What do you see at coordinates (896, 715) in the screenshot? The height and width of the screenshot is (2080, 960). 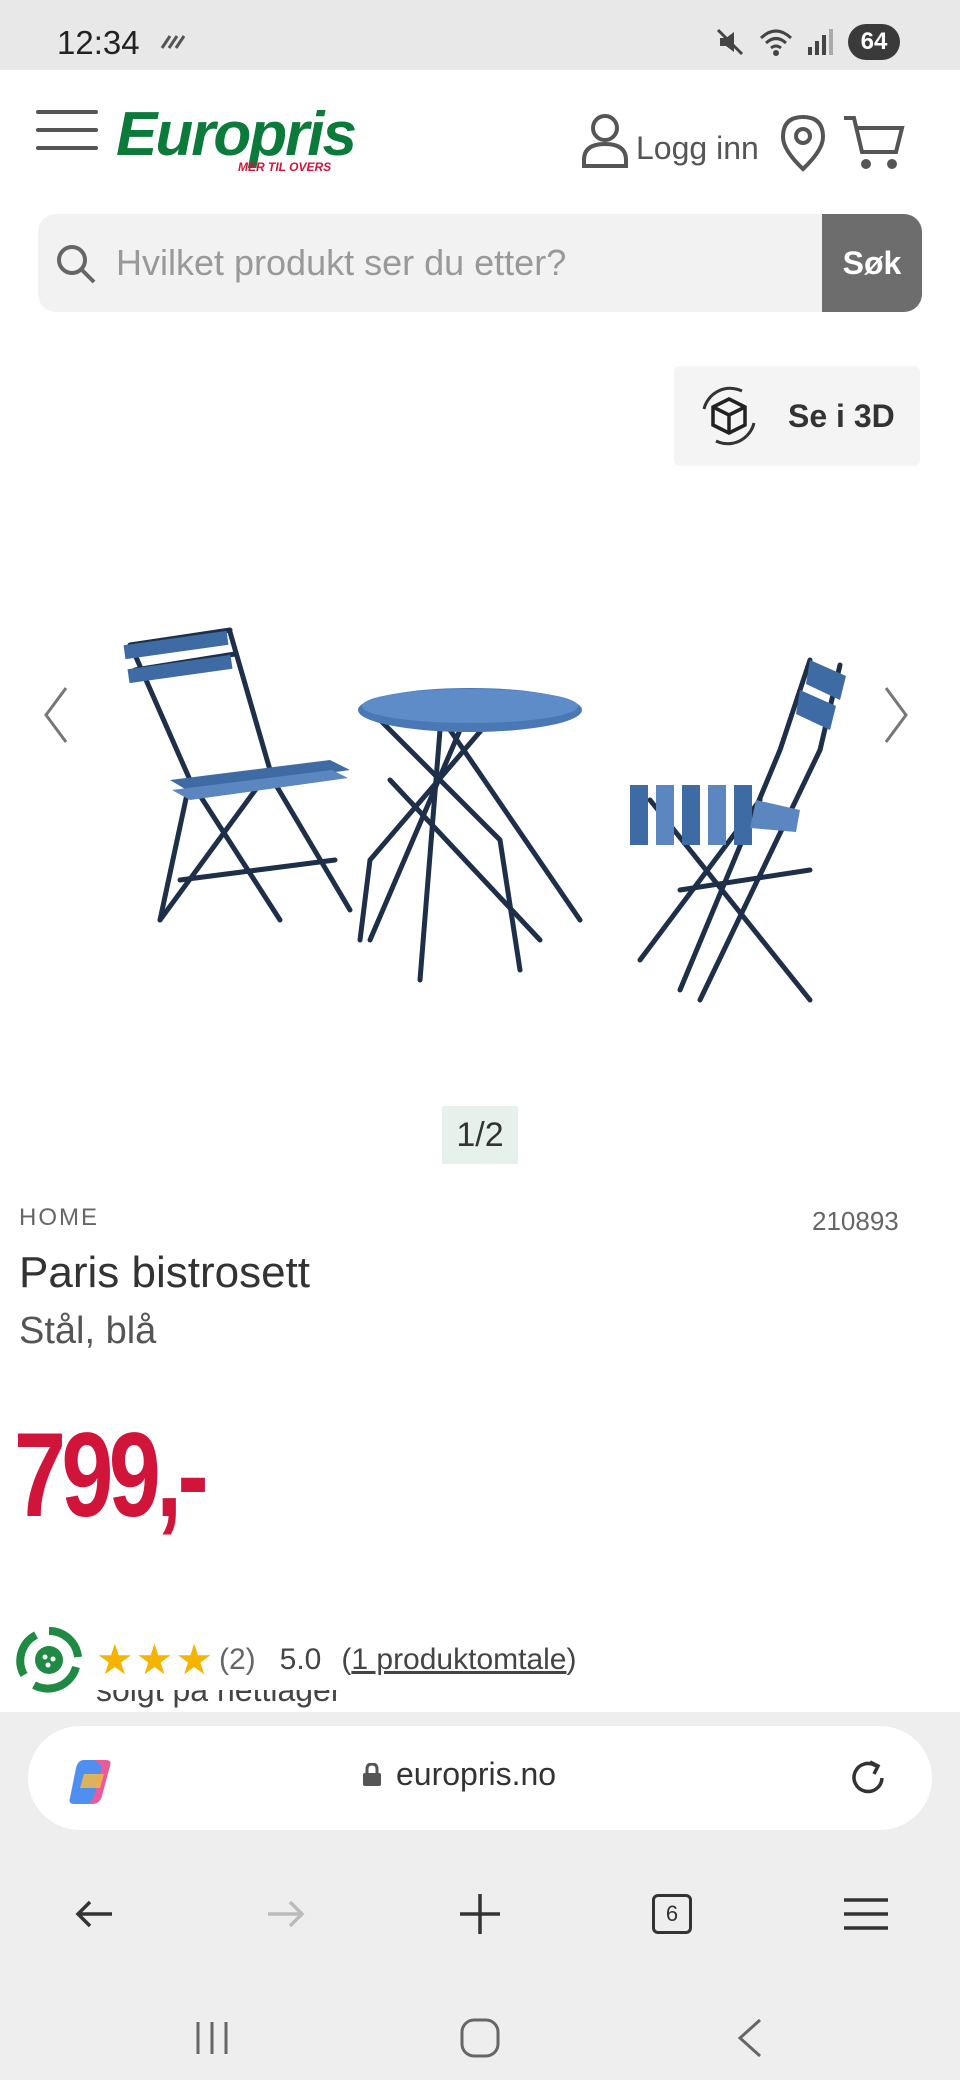 I see `chevron-right-icon` at bounding box center [896, 715].